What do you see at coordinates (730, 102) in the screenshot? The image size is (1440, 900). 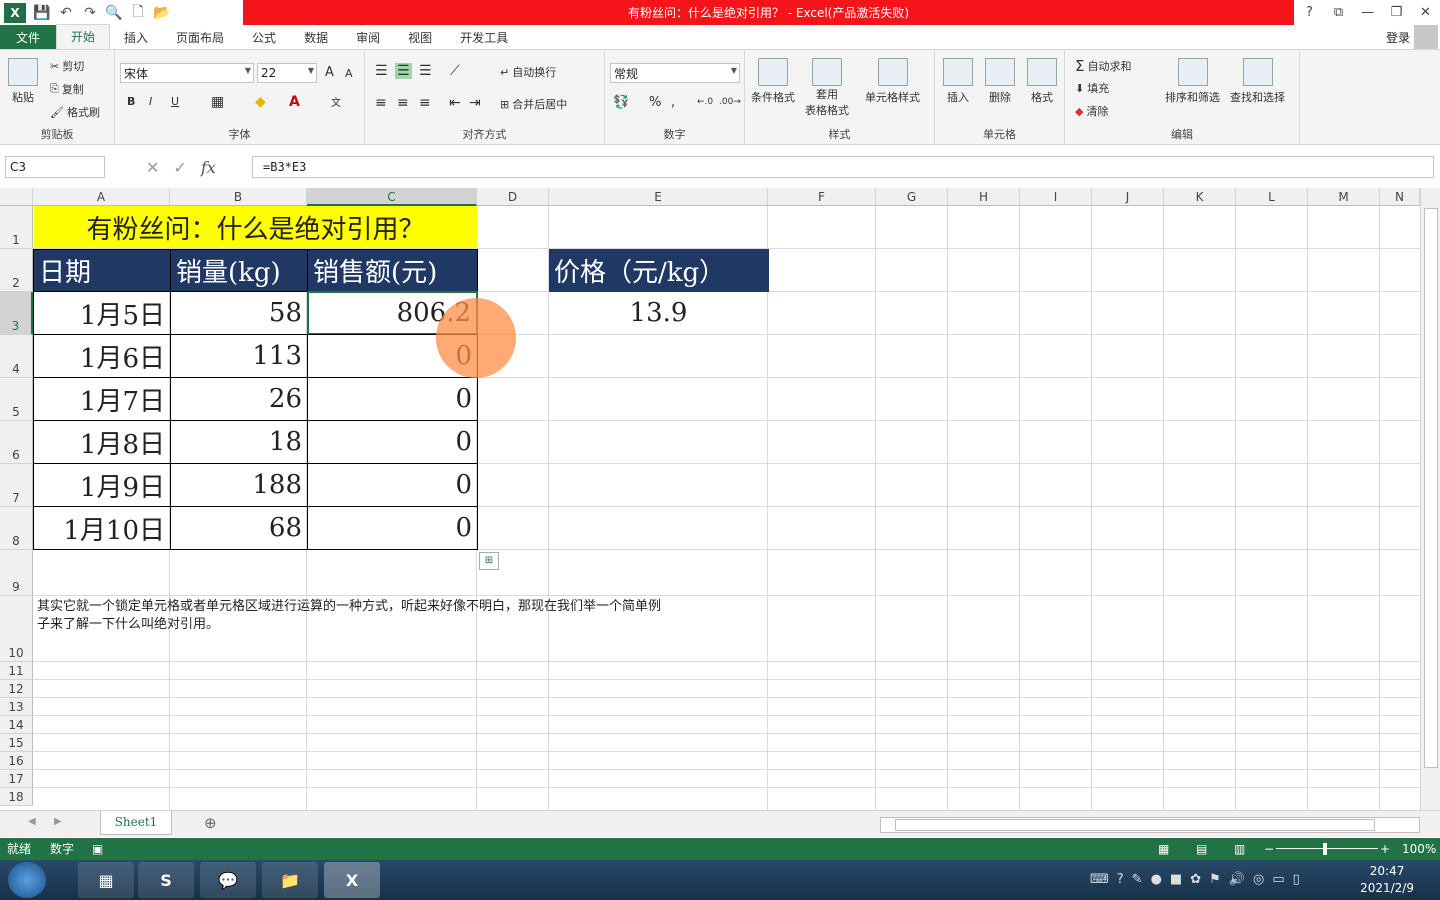 I see `decrease-decimal-icon: .00→` at bounding box center [730, 102].